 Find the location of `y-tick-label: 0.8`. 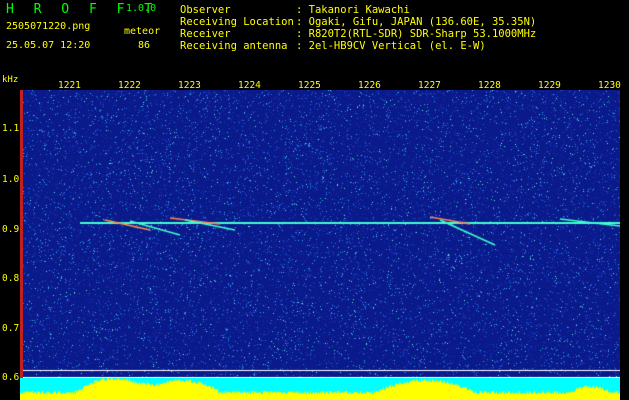

y-tick-label: 0.8 is located at coordinates (11, 278).